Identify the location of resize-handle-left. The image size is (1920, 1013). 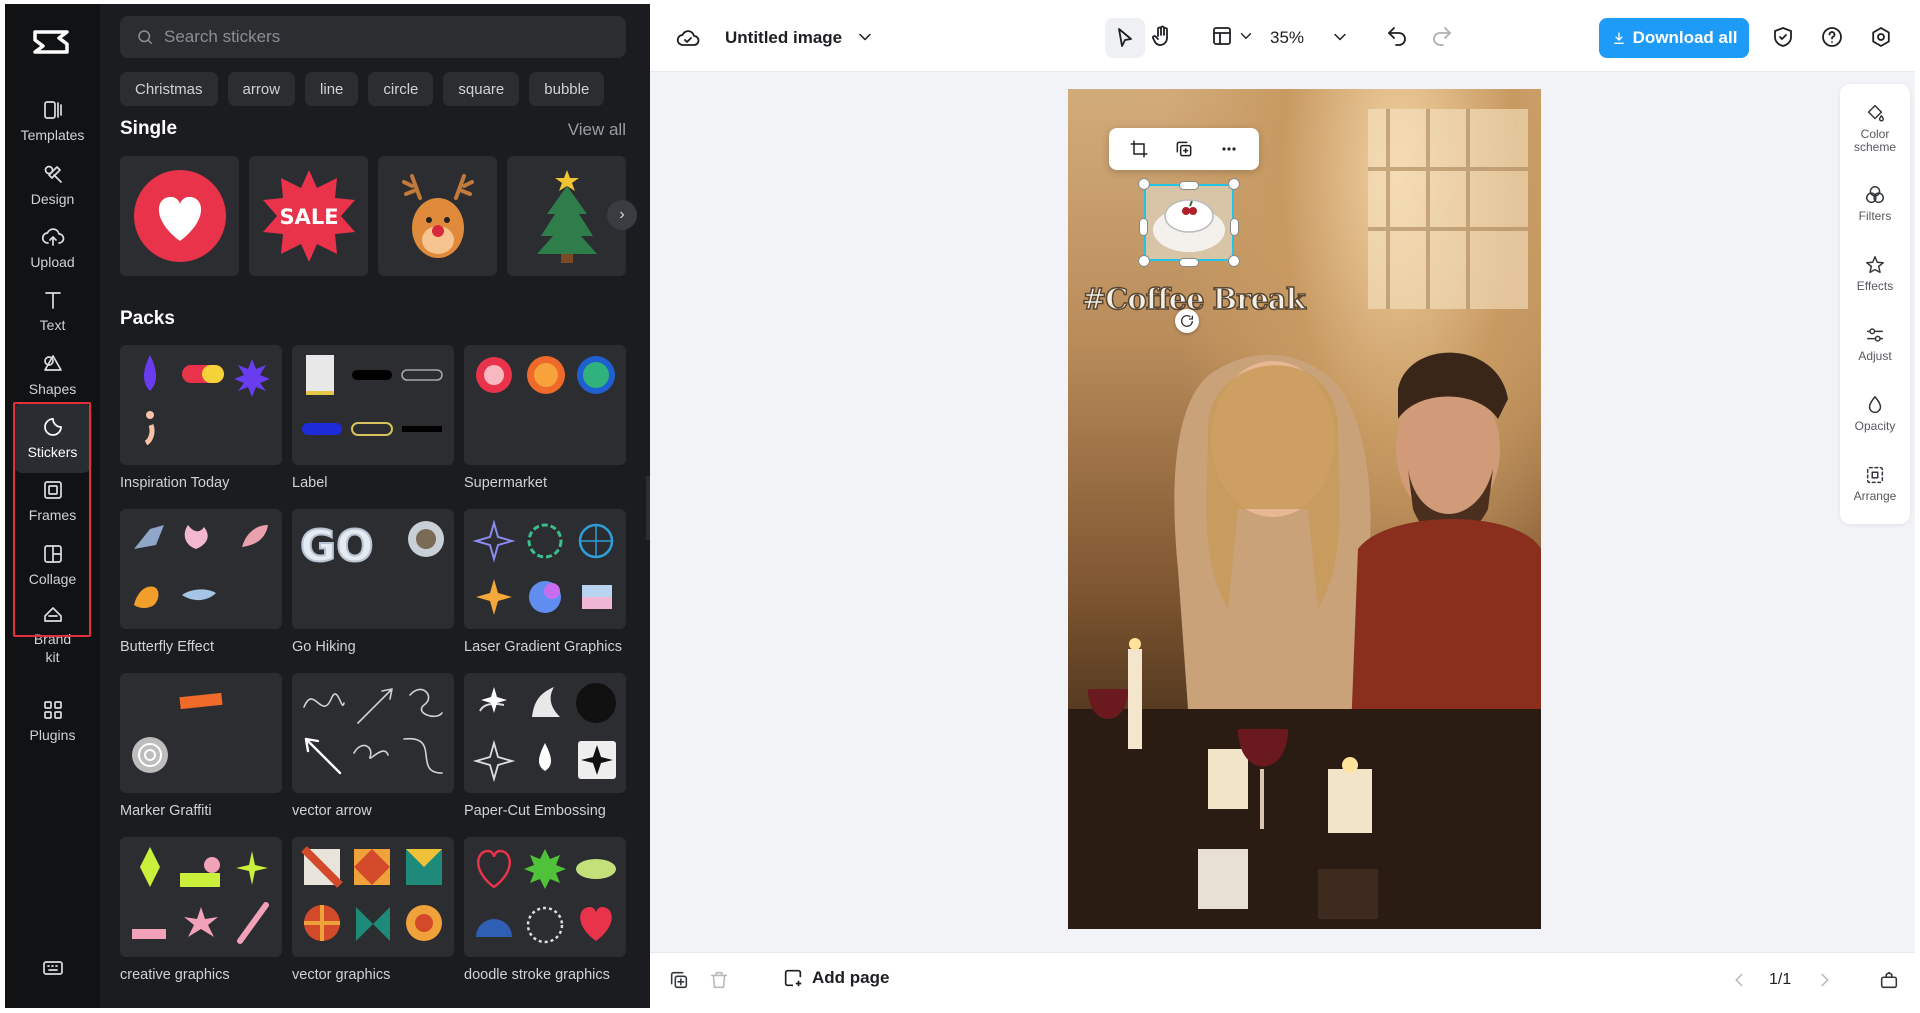
(1143, 227).